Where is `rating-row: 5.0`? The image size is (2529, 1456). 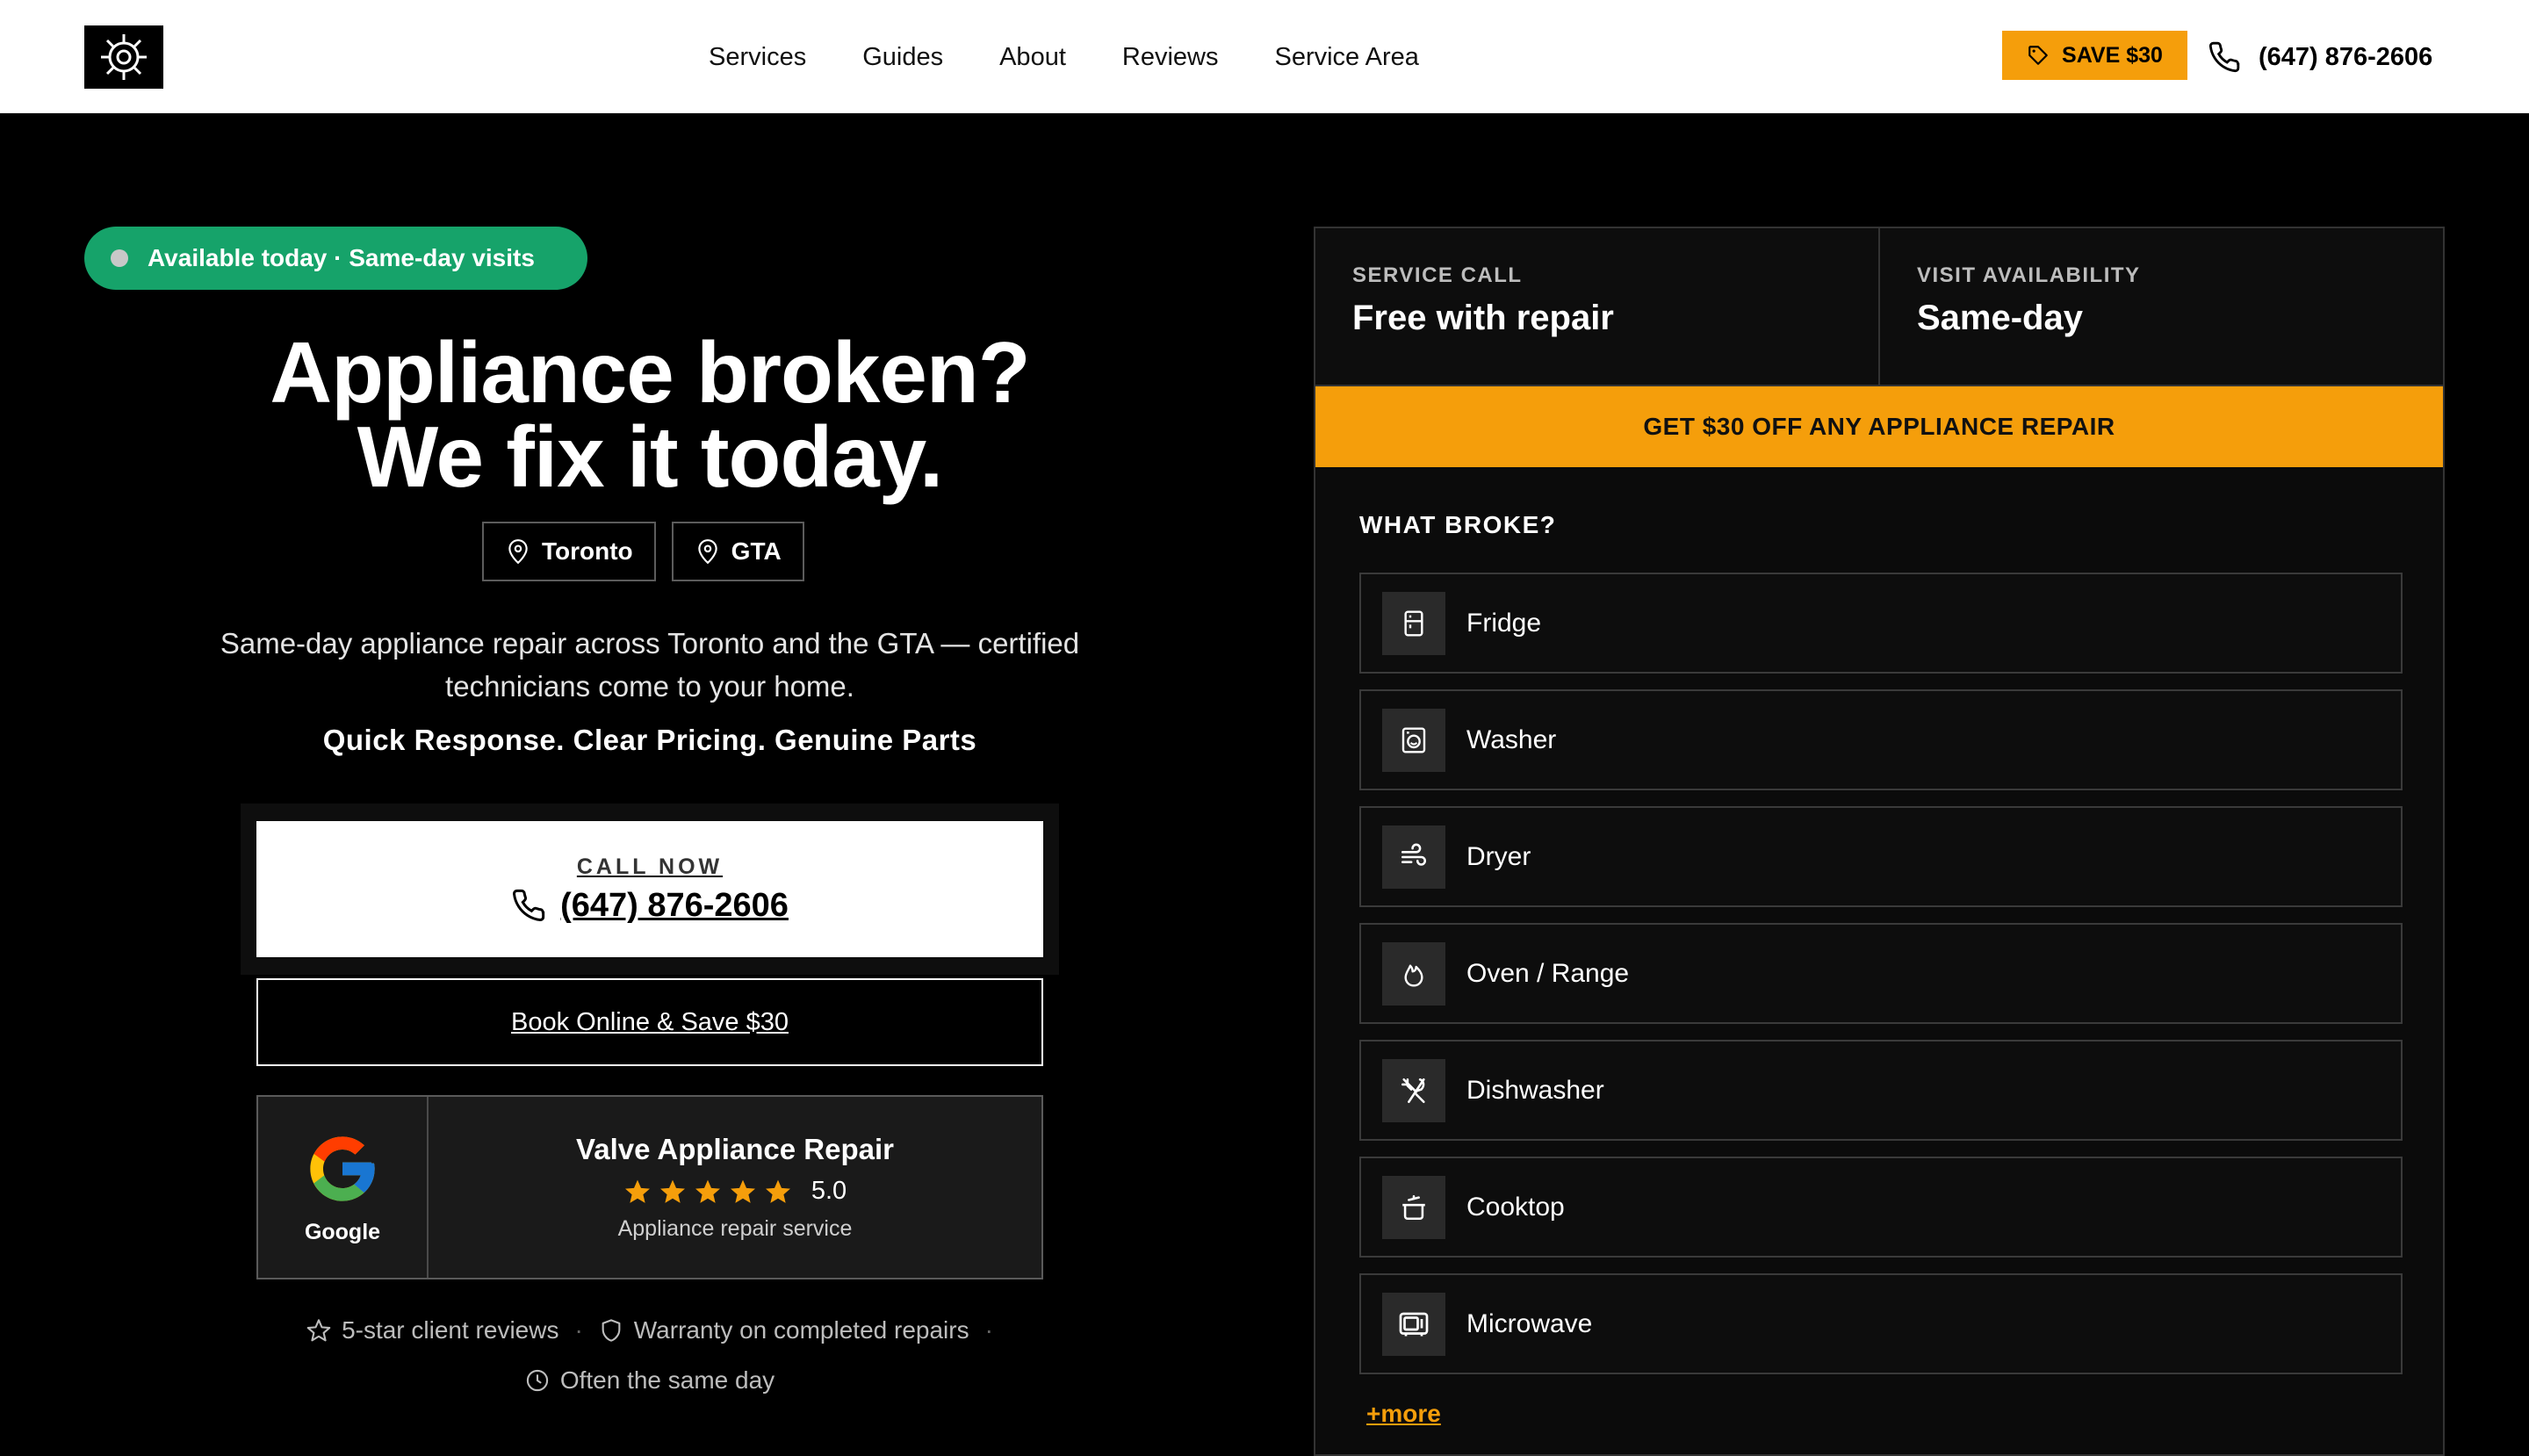
rating-row: 5.0 is located at coordinates (735, 1191).